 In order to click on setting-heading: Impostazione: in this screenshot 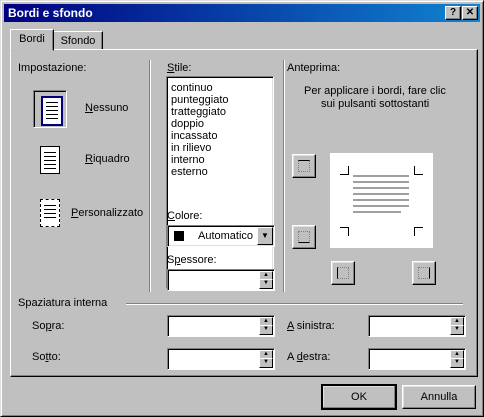, I will do `click(52, 68)`.